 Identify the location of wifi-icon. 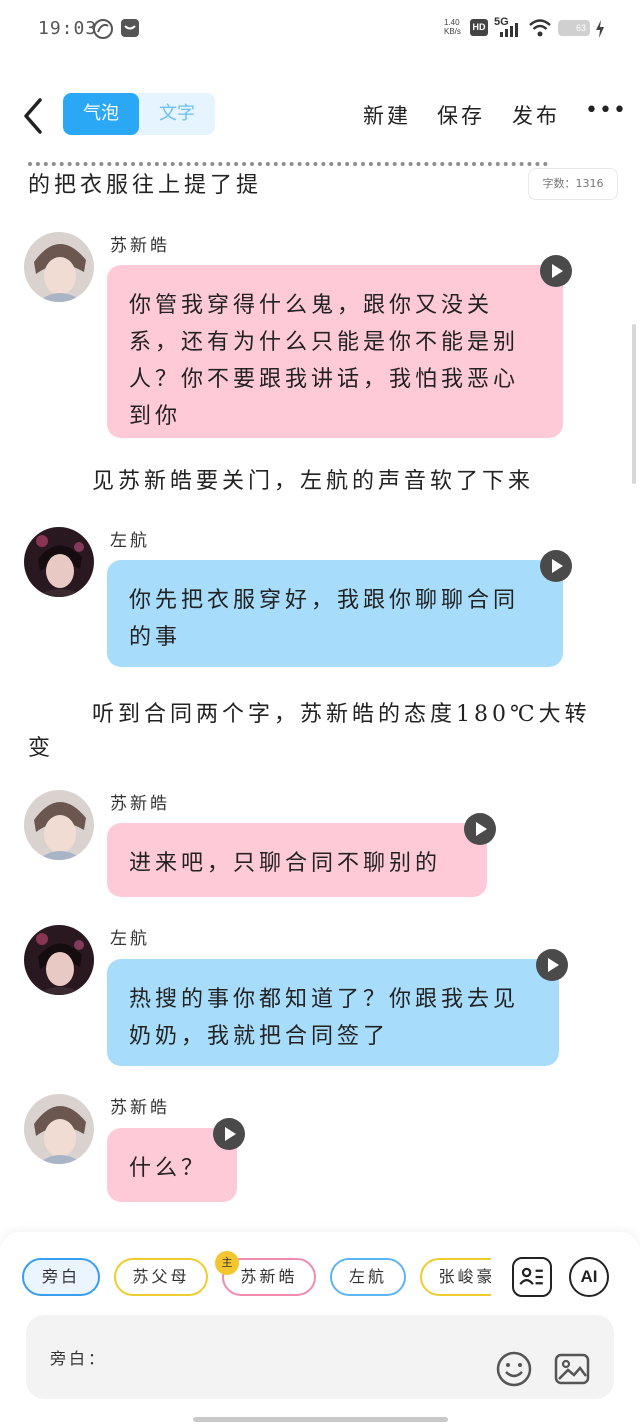
(540, 28).